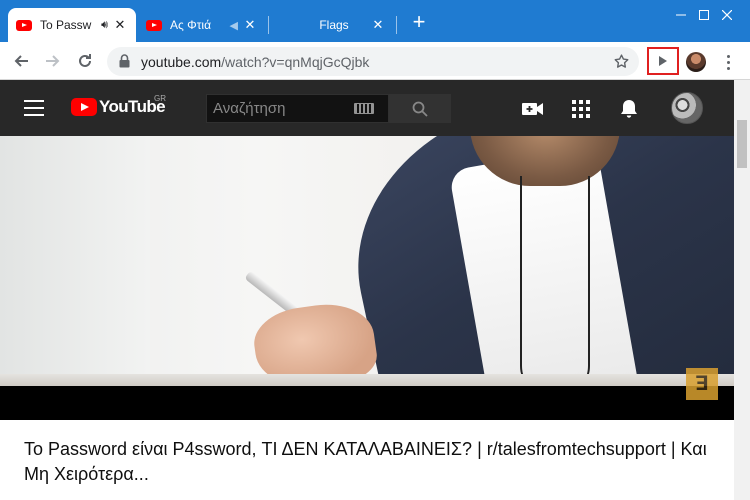 The image size is (750, 500). I want to click on apps-grid-icon, so click(581, 109).